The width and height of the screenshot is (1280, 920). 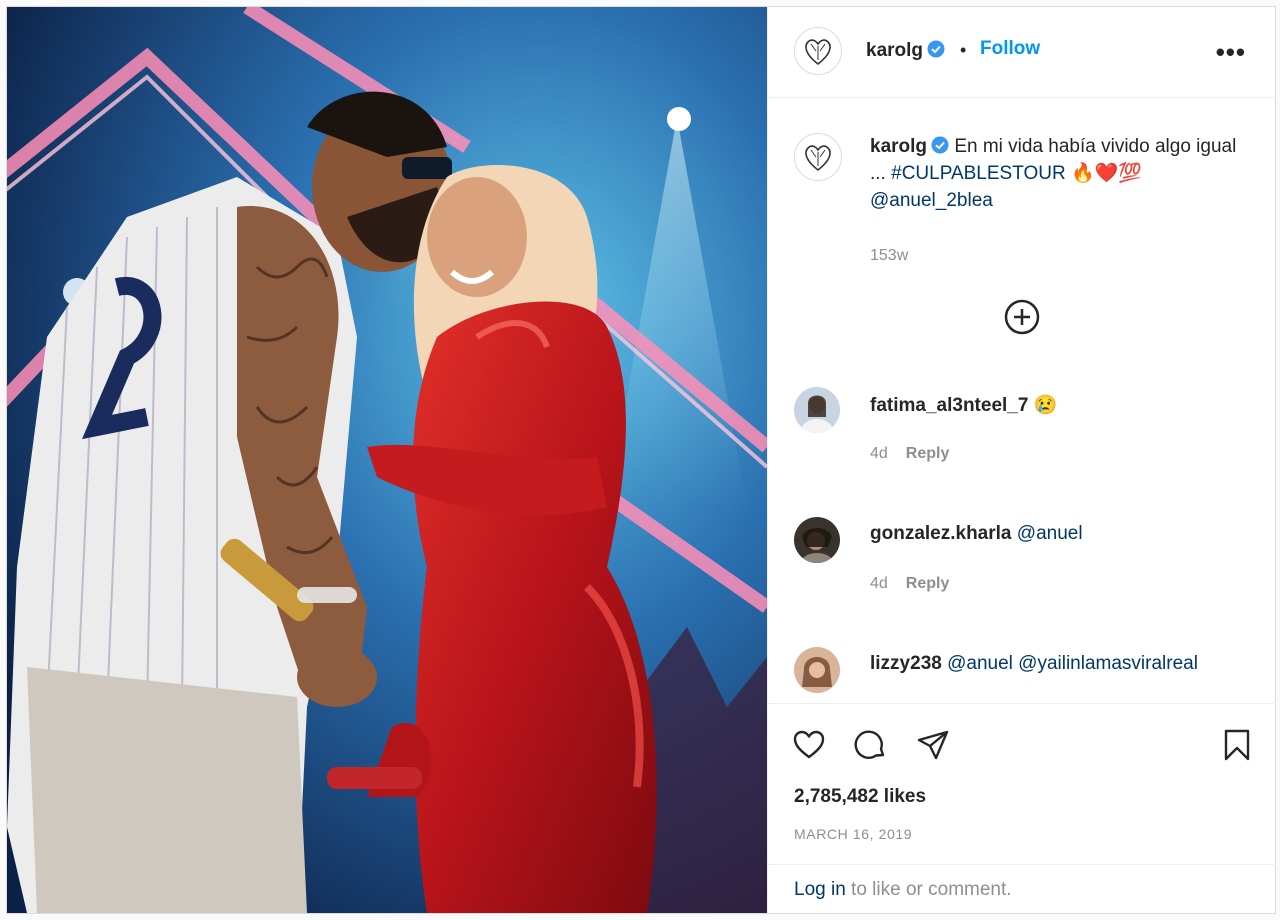 What do you see at coordinates (871, 745) in the screenshot?
I see `comment-icon` at bounding box center [871, 745].